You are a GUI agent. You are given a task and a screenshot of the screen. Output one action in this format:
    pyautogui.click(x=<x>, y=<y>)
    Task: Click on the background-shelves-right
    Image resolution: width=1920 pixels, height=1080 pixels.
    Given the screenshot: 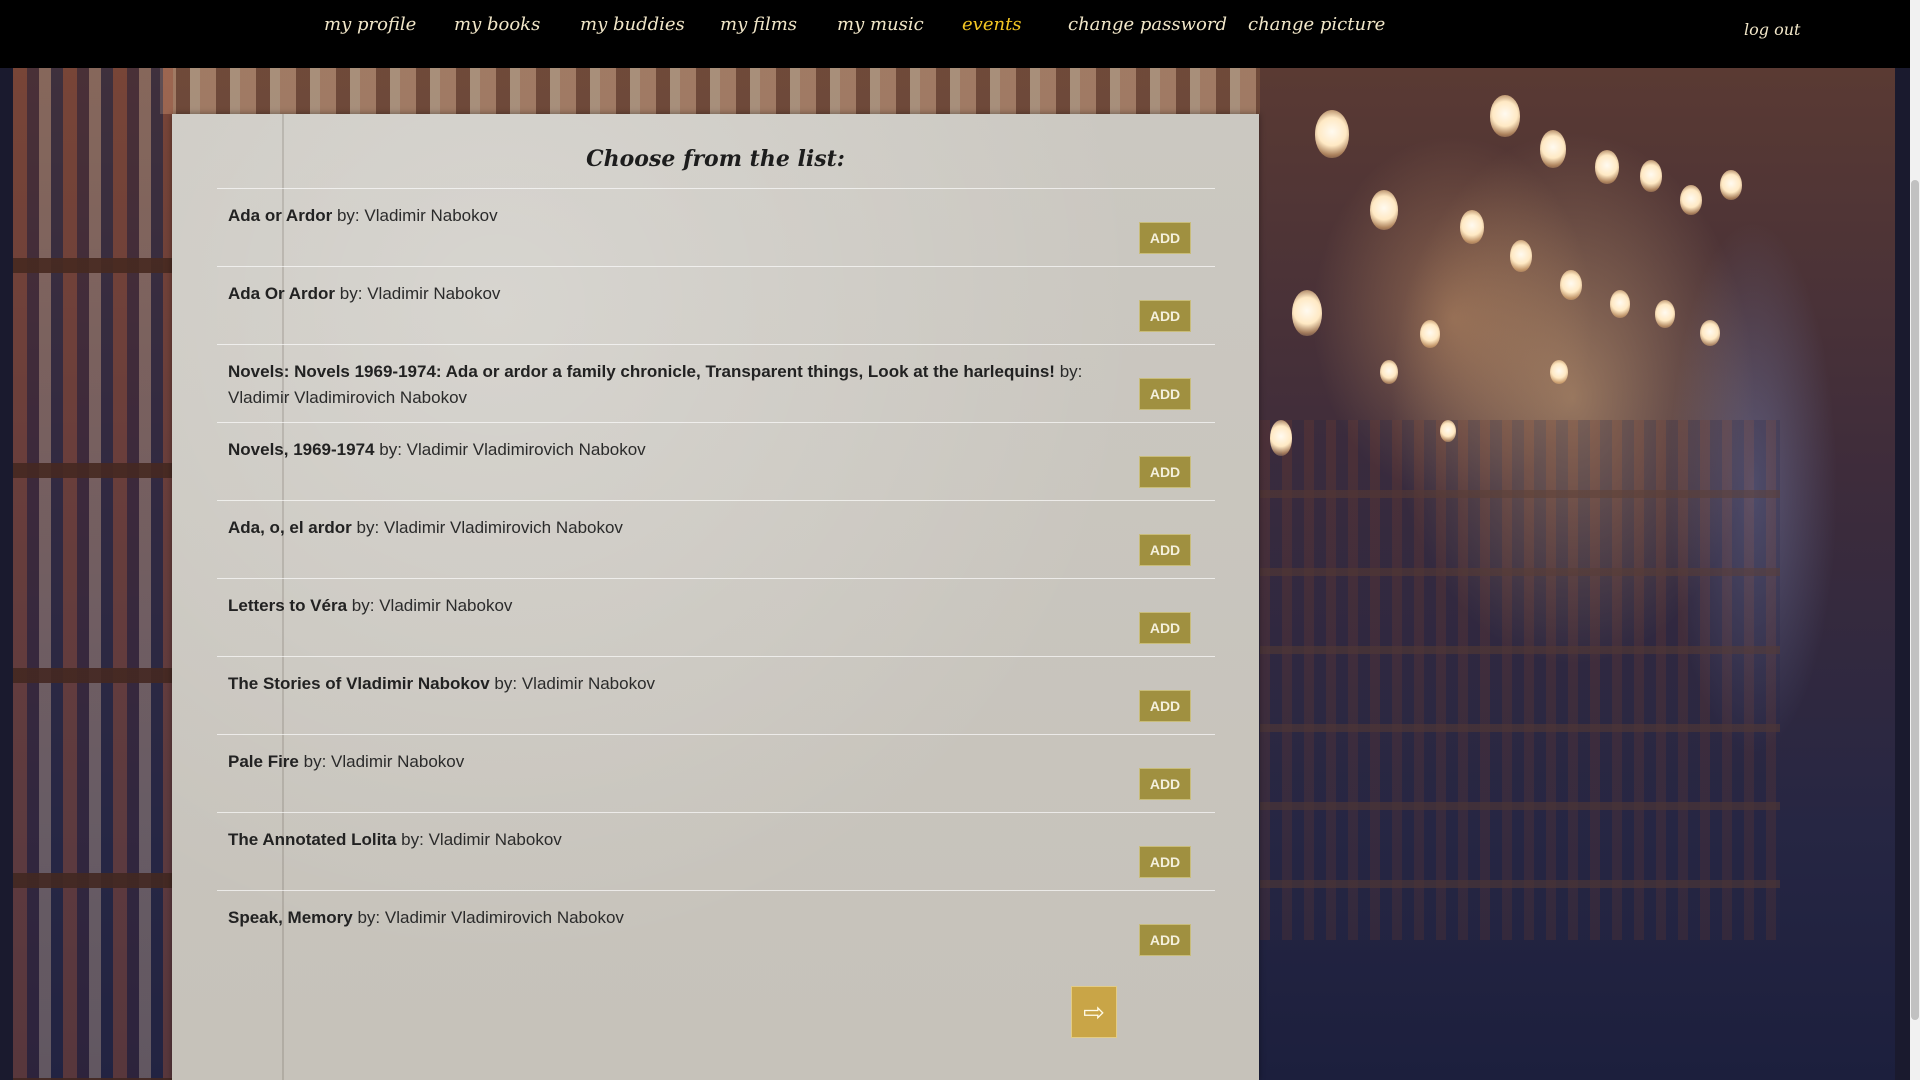 What is the action you would take?
    pyautogui.click(x=1520, y=680)
    